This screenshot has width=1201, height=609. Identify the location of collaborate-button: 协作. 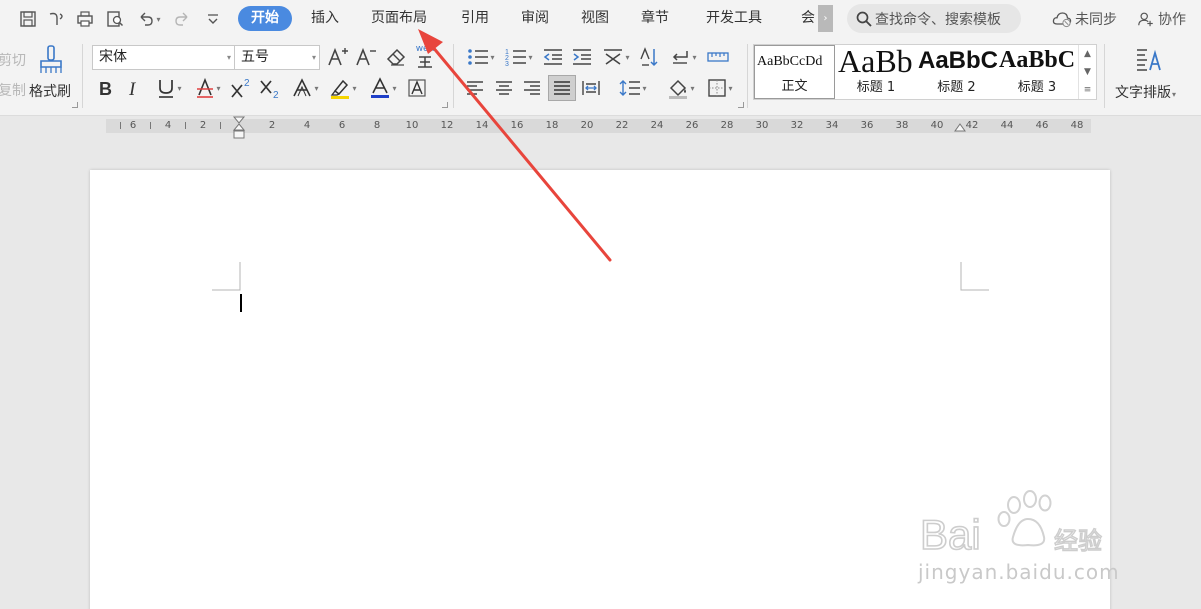
(1161, 19).